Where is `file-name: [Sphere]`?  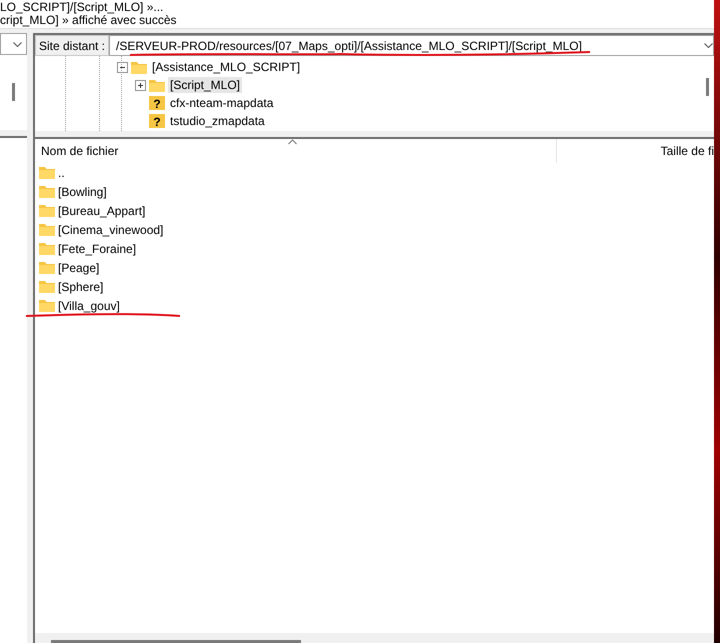 file-name: [Sphere] is located at coordinates (81, 287).